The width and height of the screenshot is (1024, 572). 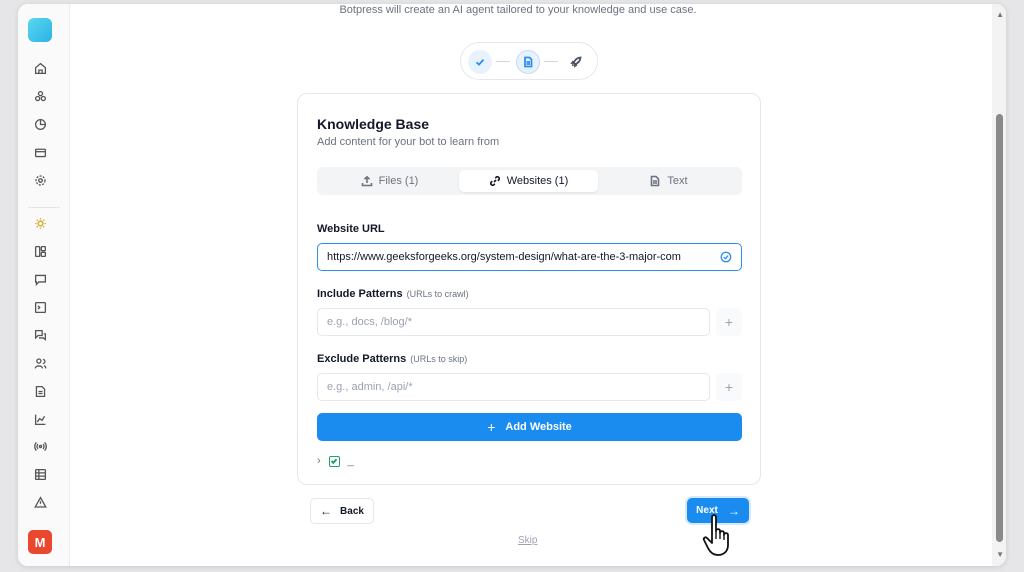 I want to click on include-placeholder: e.g., docs, /blog/*, so click(x=369, y=322).